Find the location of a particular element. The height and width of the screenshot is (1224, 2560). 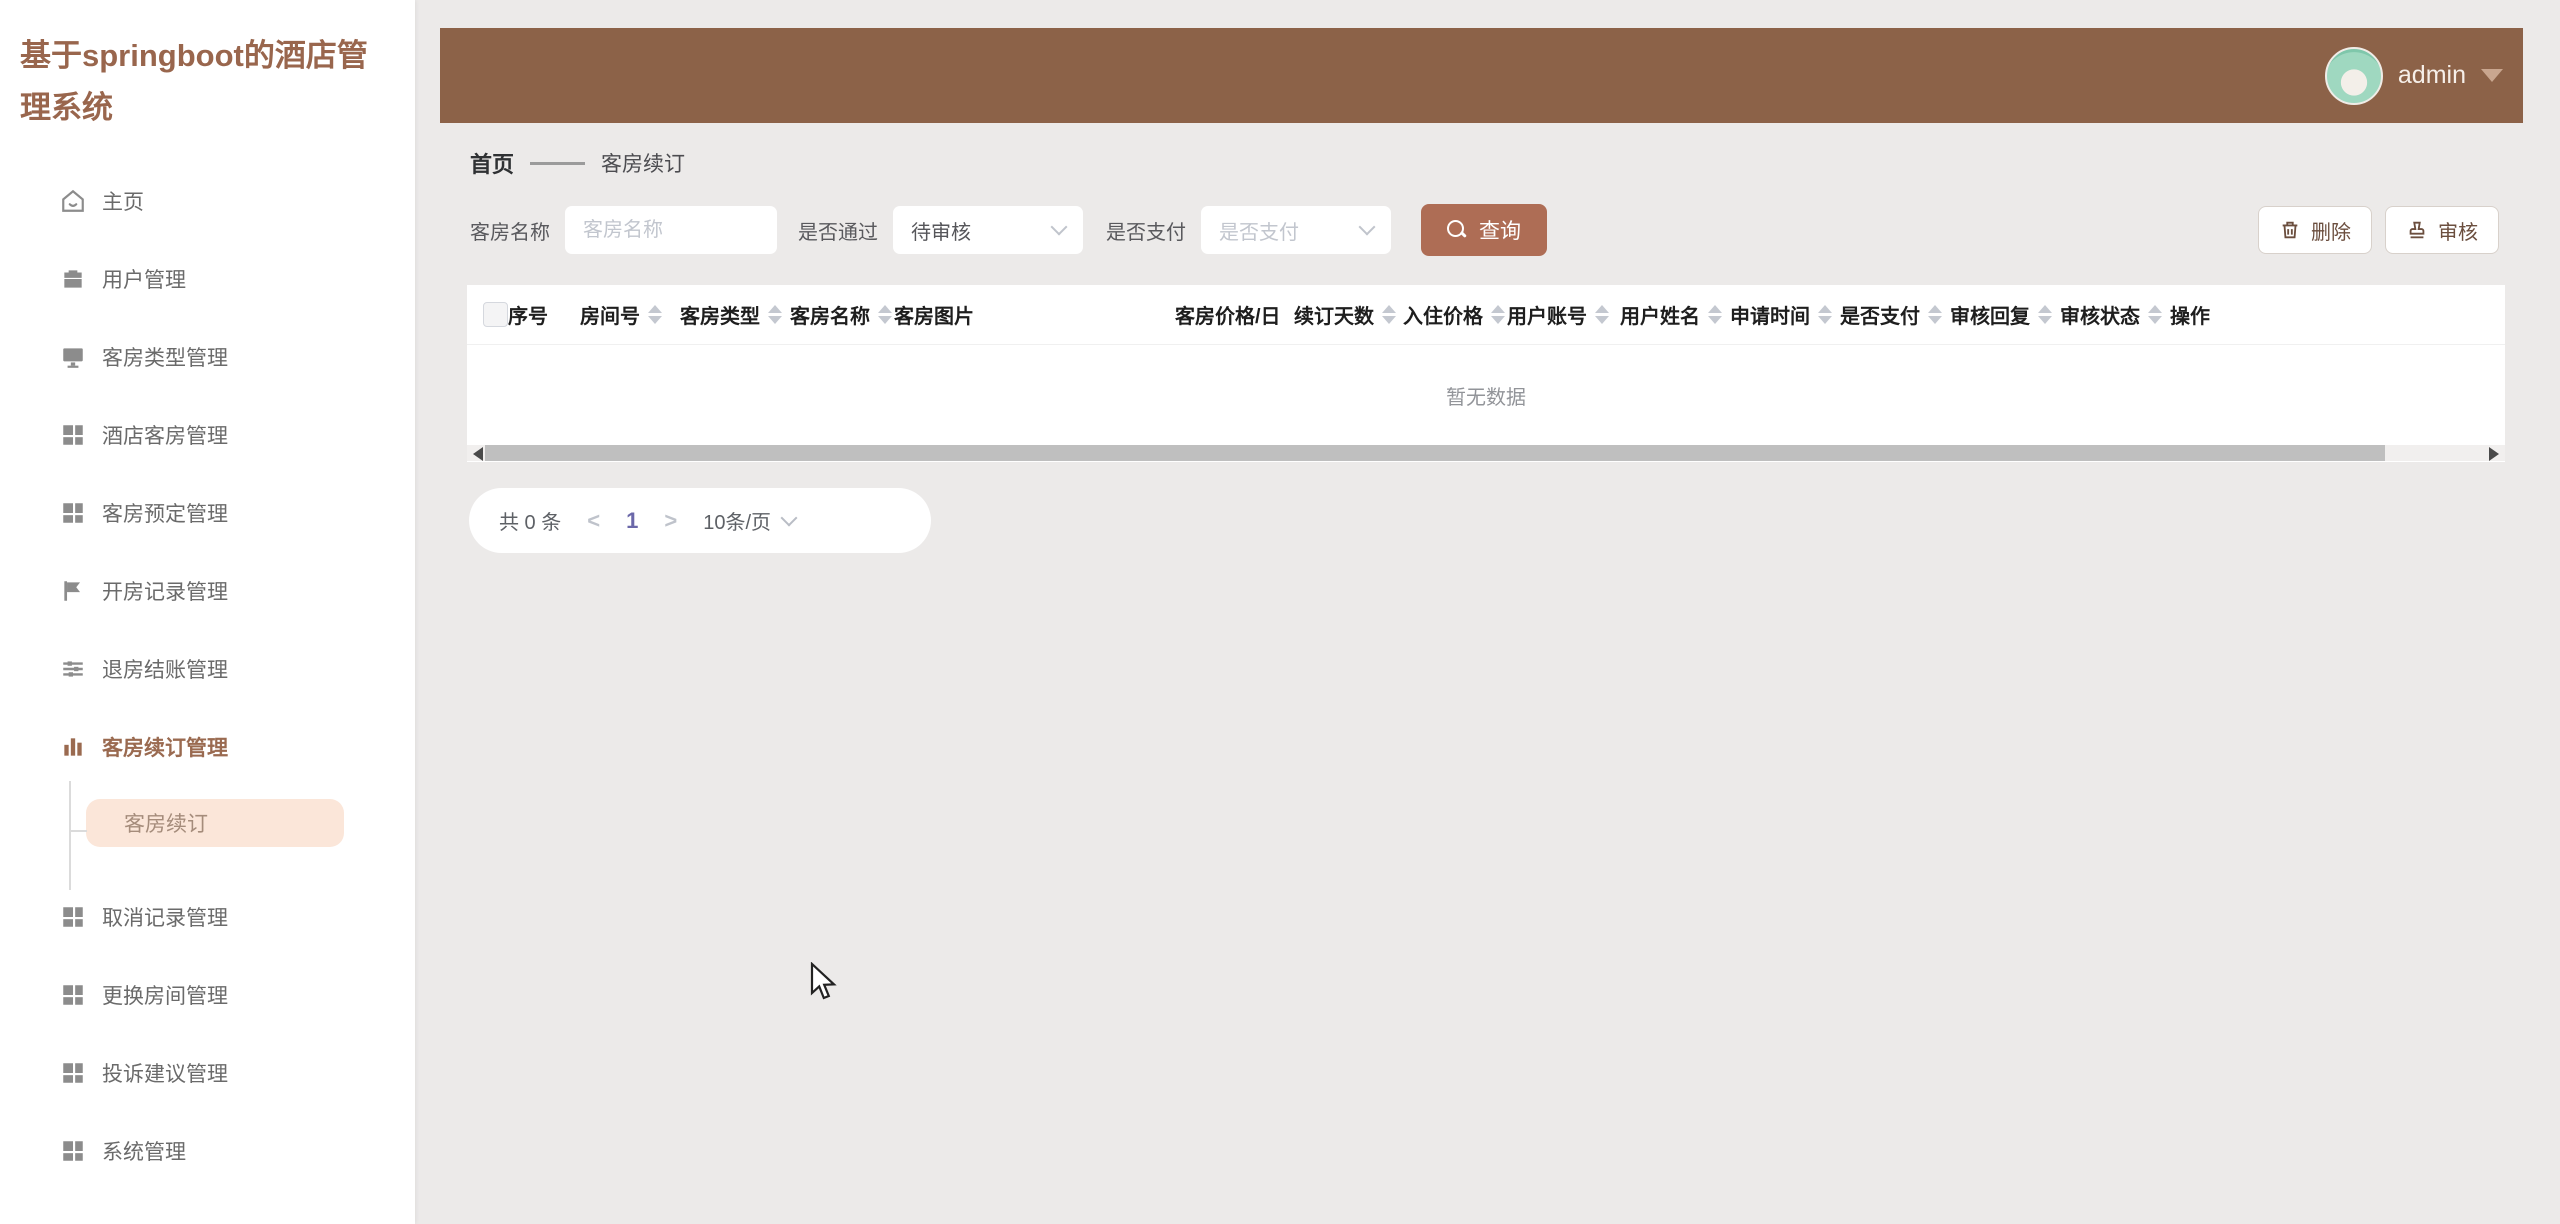

column-header: 客房类型 is located at coordinates (735, 314).